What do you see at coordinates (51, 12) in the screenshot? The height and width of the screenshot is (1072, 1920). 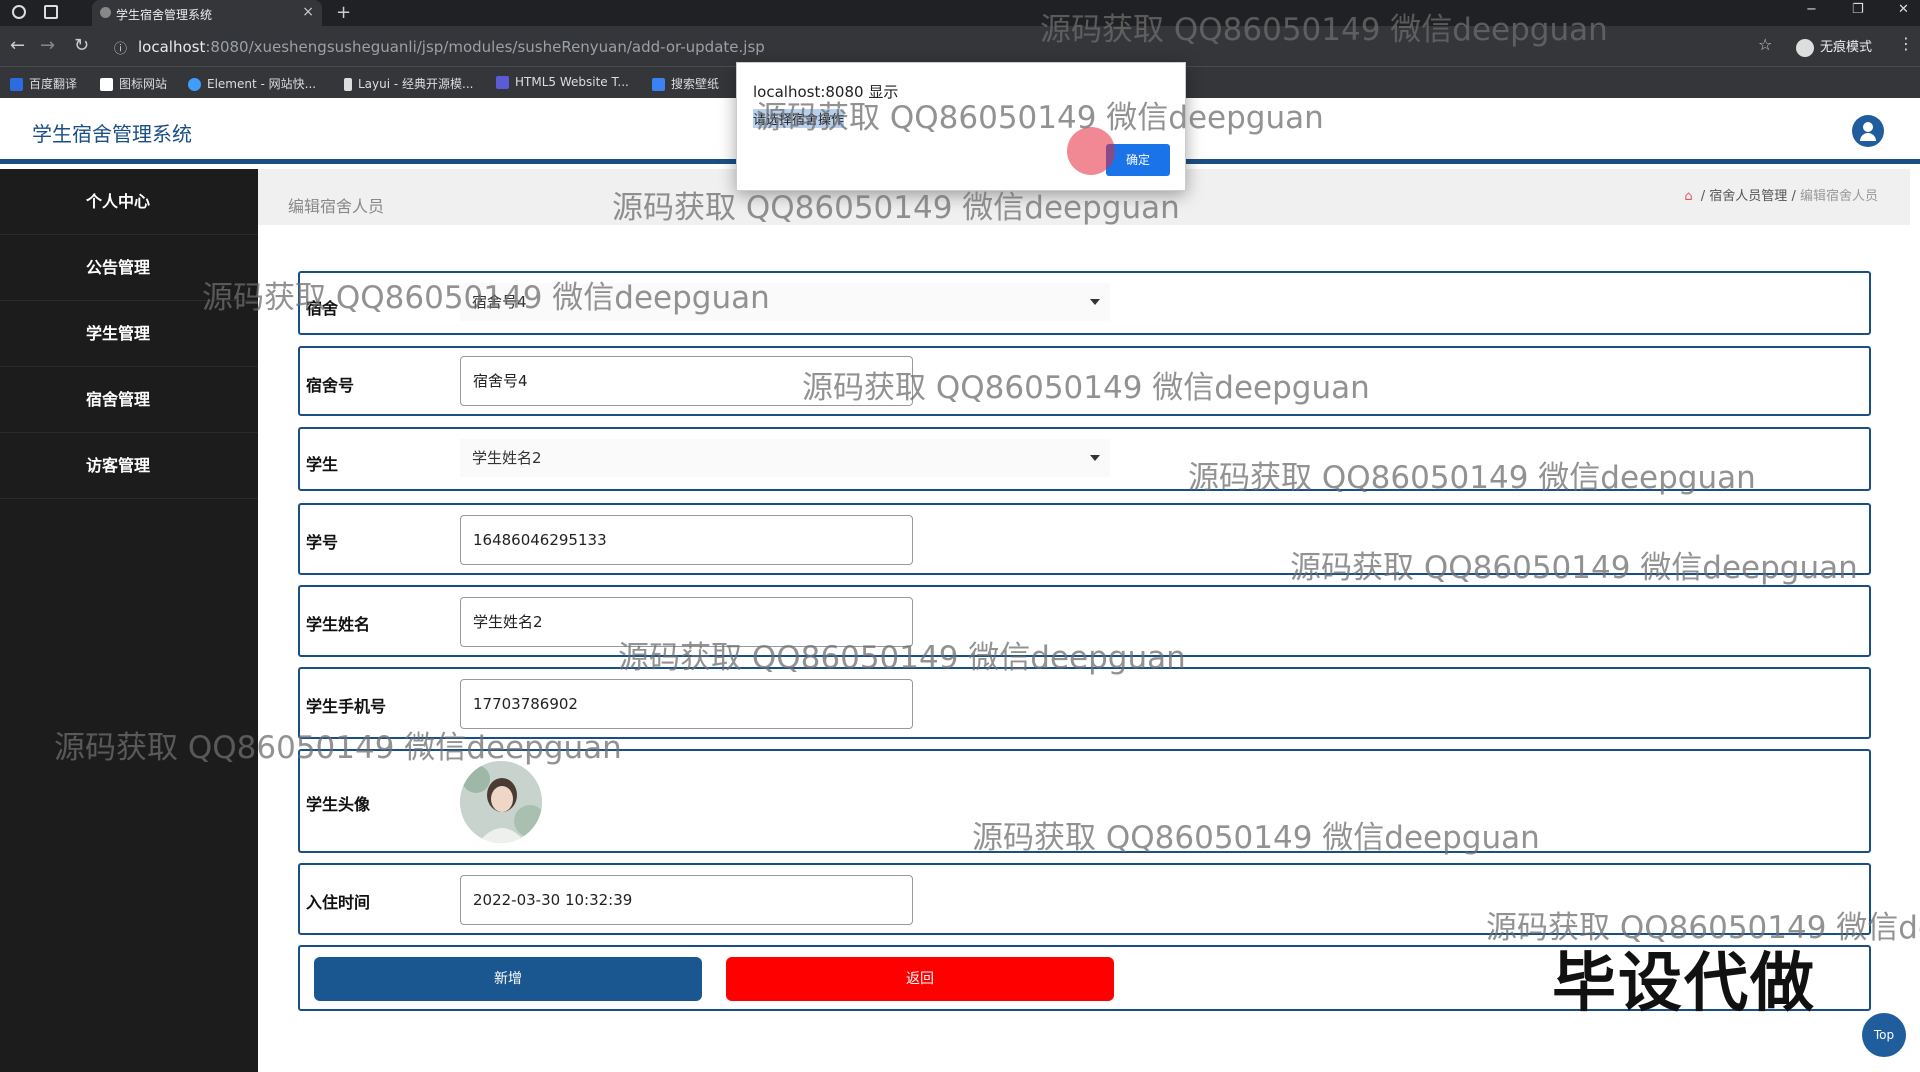 I see `tab-search-icon` at bounding box center [51, 12].